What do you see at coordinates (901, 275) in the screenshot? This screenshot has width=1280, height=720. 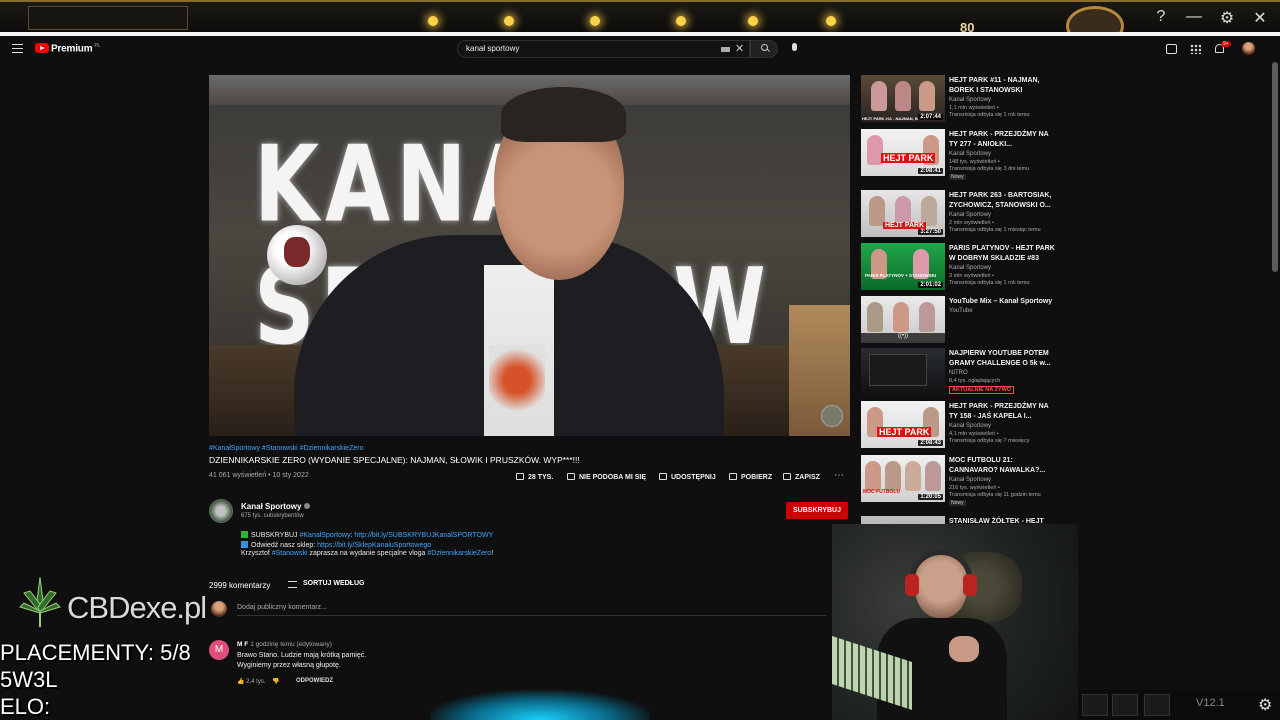 I see `thumb-caption: PARIS PLATYNOV + STANOWSKI` at bounding box center [901, 275].